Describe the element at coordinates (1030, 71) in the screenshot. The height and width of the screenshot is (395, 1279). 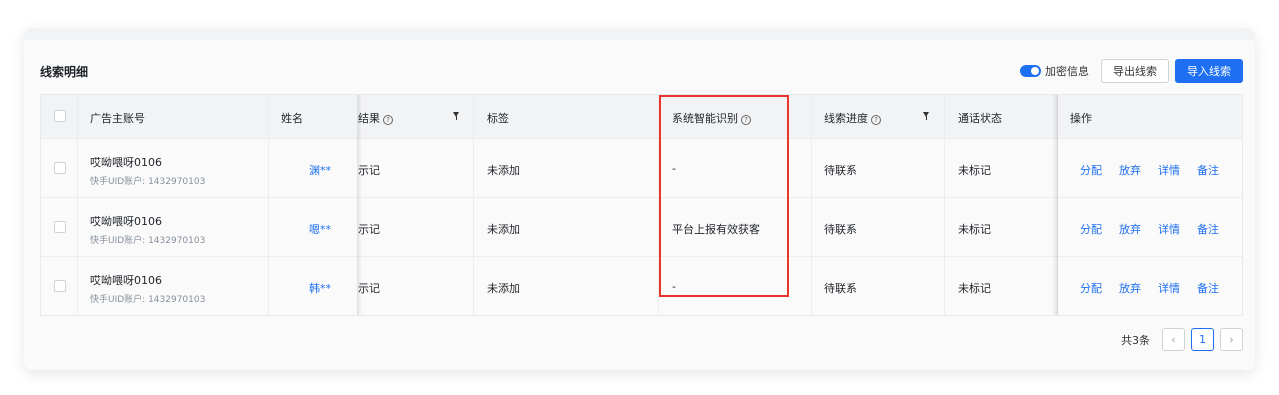
I see `encrypt-toggle` at that location.